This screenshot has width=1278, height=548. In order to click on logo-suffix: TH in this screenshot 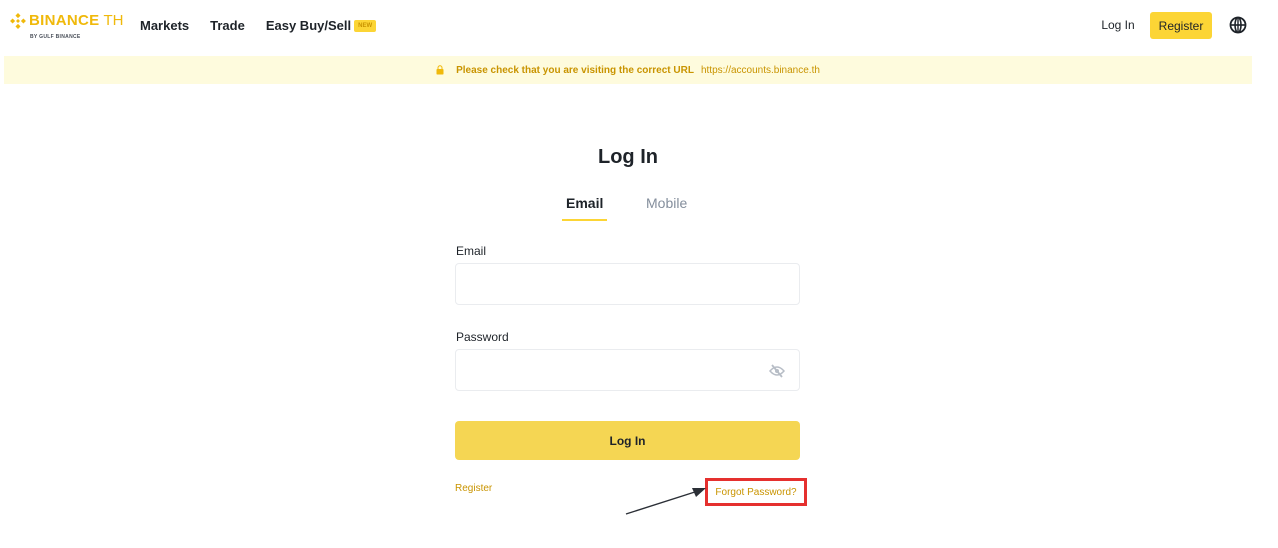, I will do `click(113, 20)`.